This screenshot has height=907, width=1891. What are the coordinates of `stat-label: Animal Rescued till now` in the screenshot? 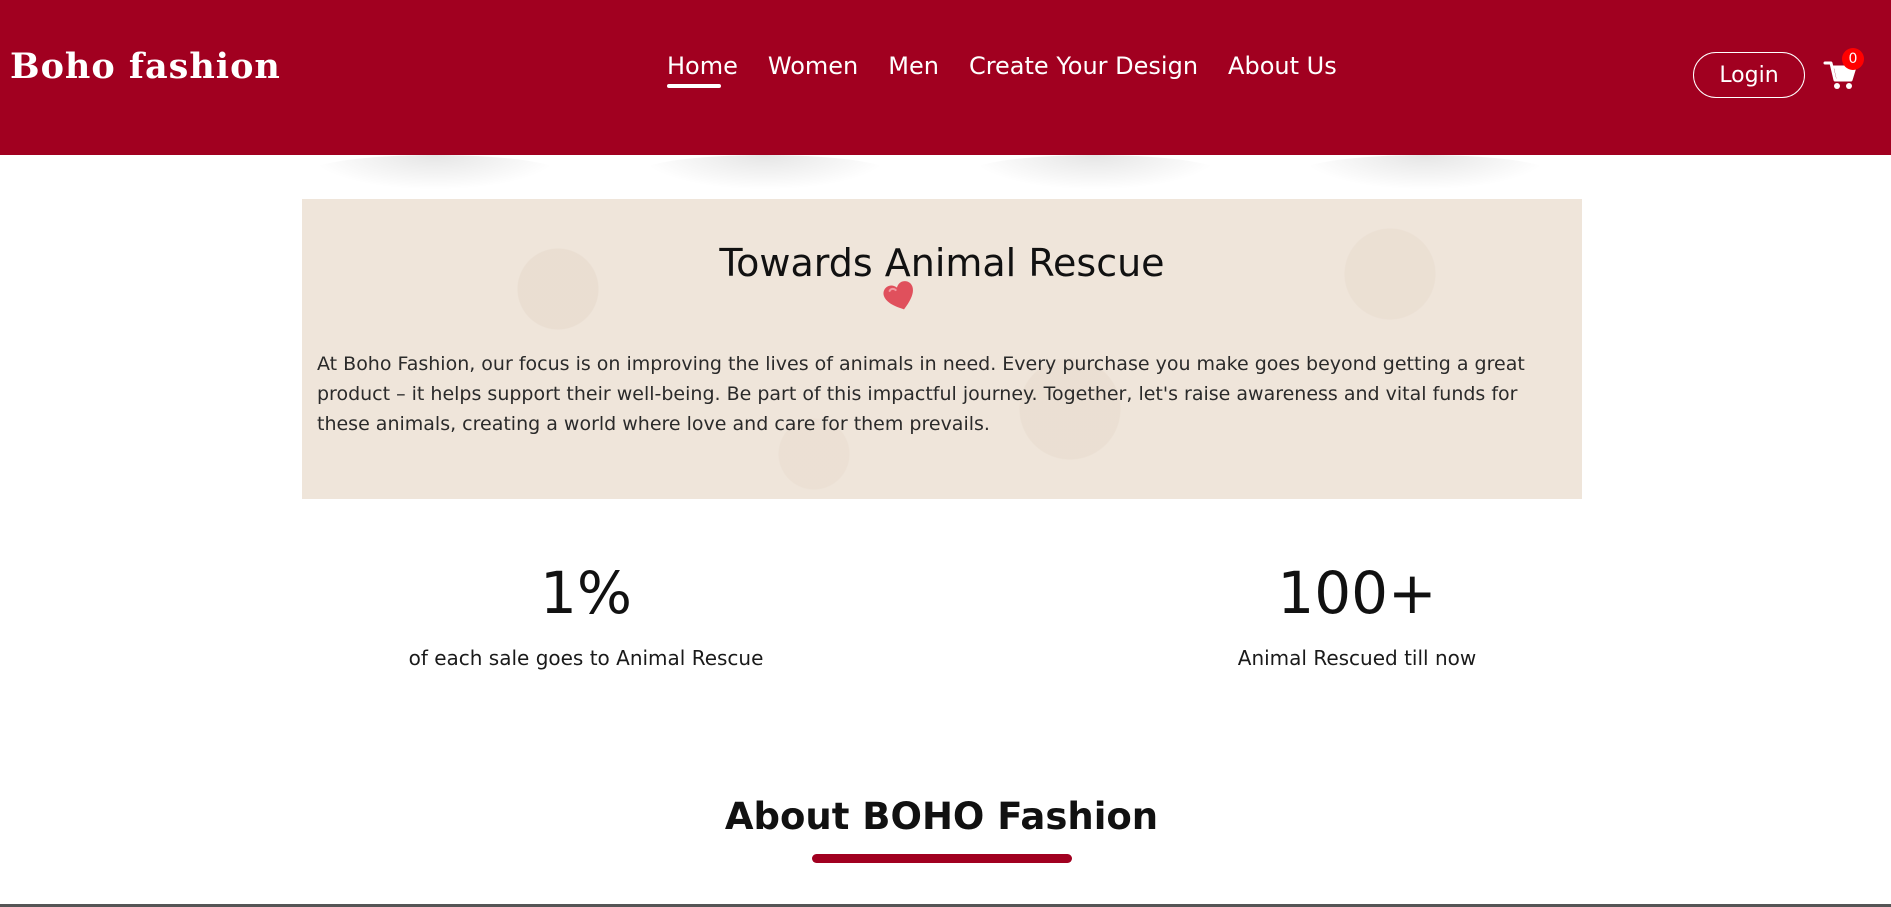 It's located at (1357, 658).